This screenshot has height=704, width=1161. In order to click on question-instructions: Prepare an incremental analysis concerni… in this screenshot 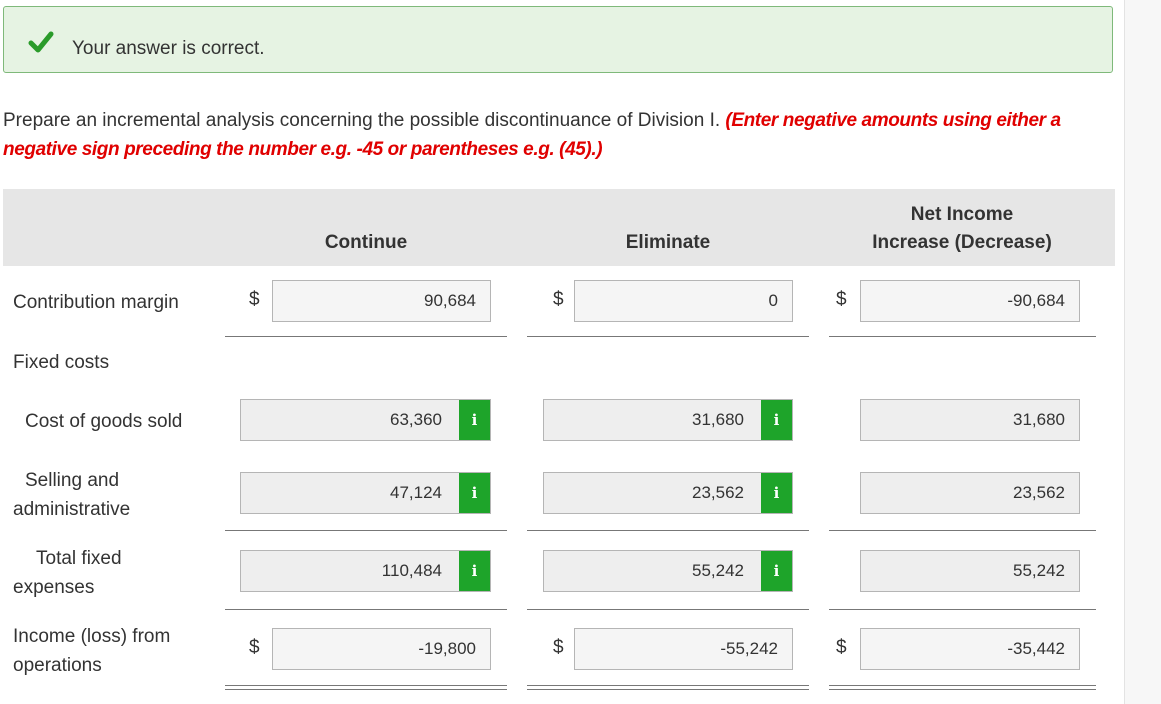, I will do `click(563, 135)`.